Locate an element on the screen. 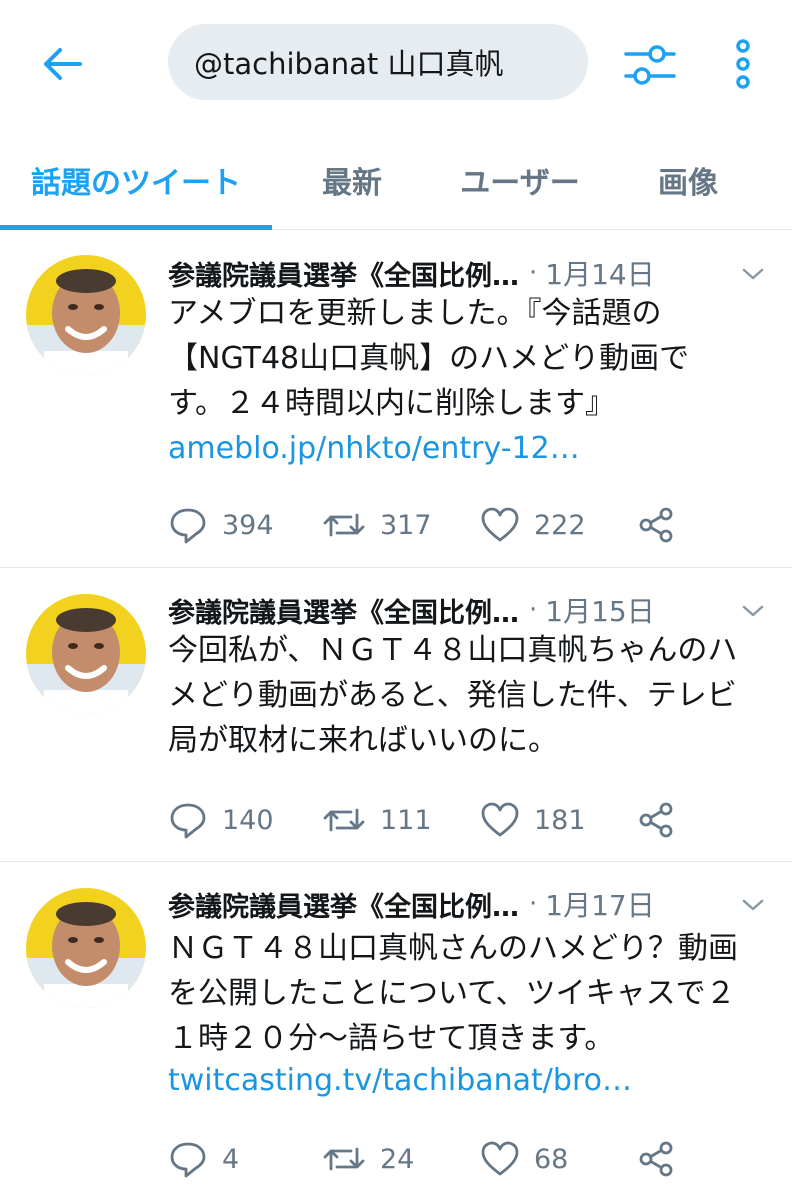 This screenshot has height=1200, width=792. tab-latest: 最新 is located at coordinates (352, 180).